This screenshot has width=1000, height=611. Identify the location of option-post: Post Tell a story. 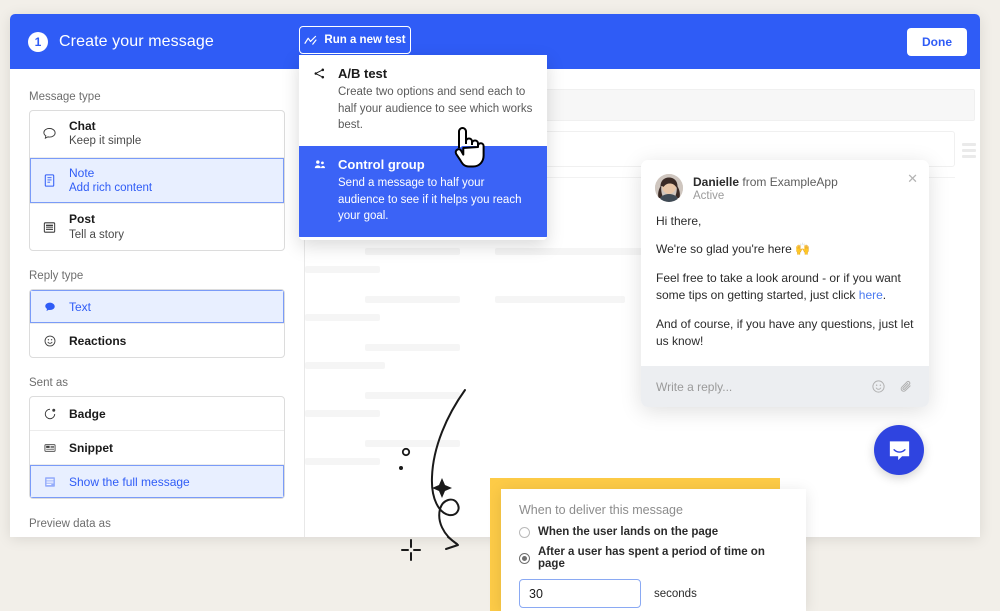
(157, 227).